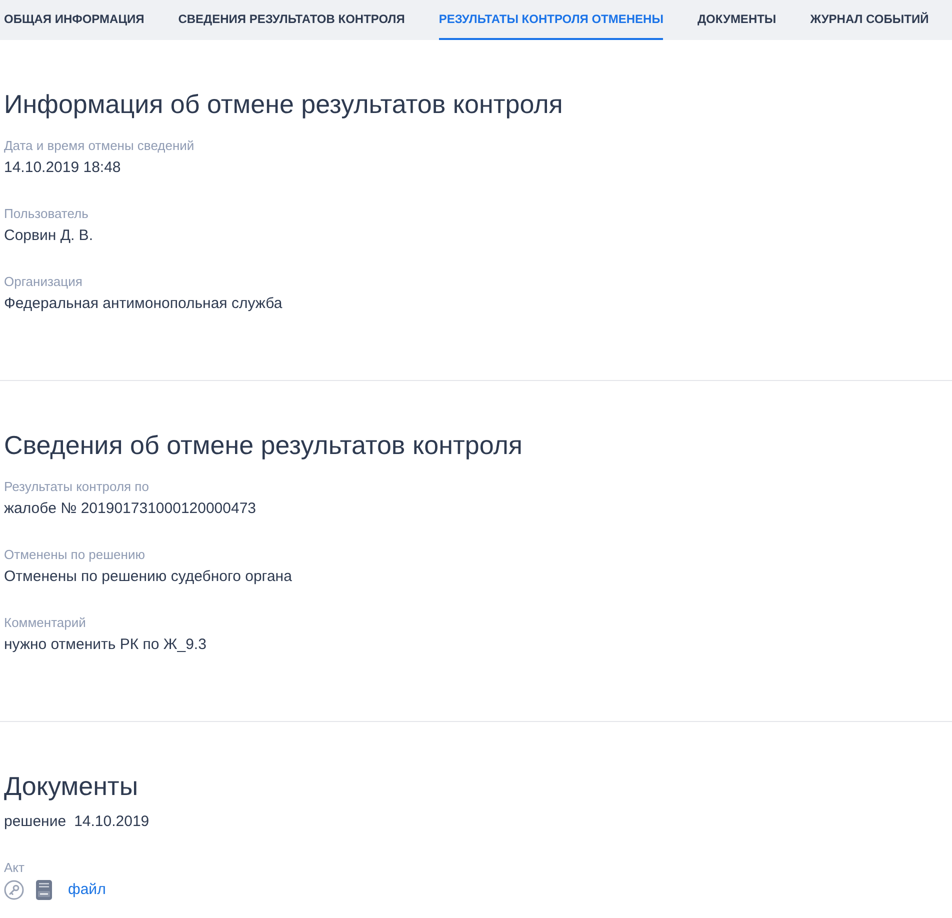  Describe the element at coordinates (62, 168) in the screenshot. I see `field-value: 14.10.2019 18:48` at that location.